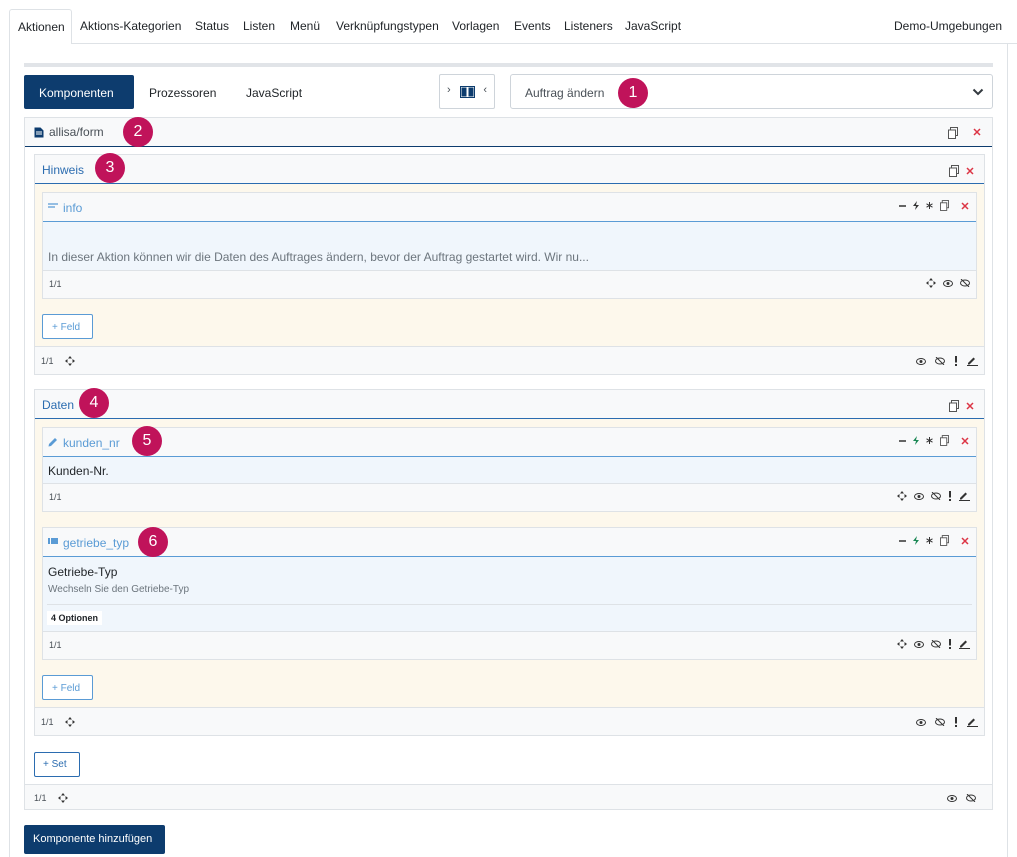 The width and height of the screenshot is (1017, 857). What do you see at coordinates (40, 26) in the screenshot?
I see `tab-aktionen: Aktionen` at bounding box center [40, 26].